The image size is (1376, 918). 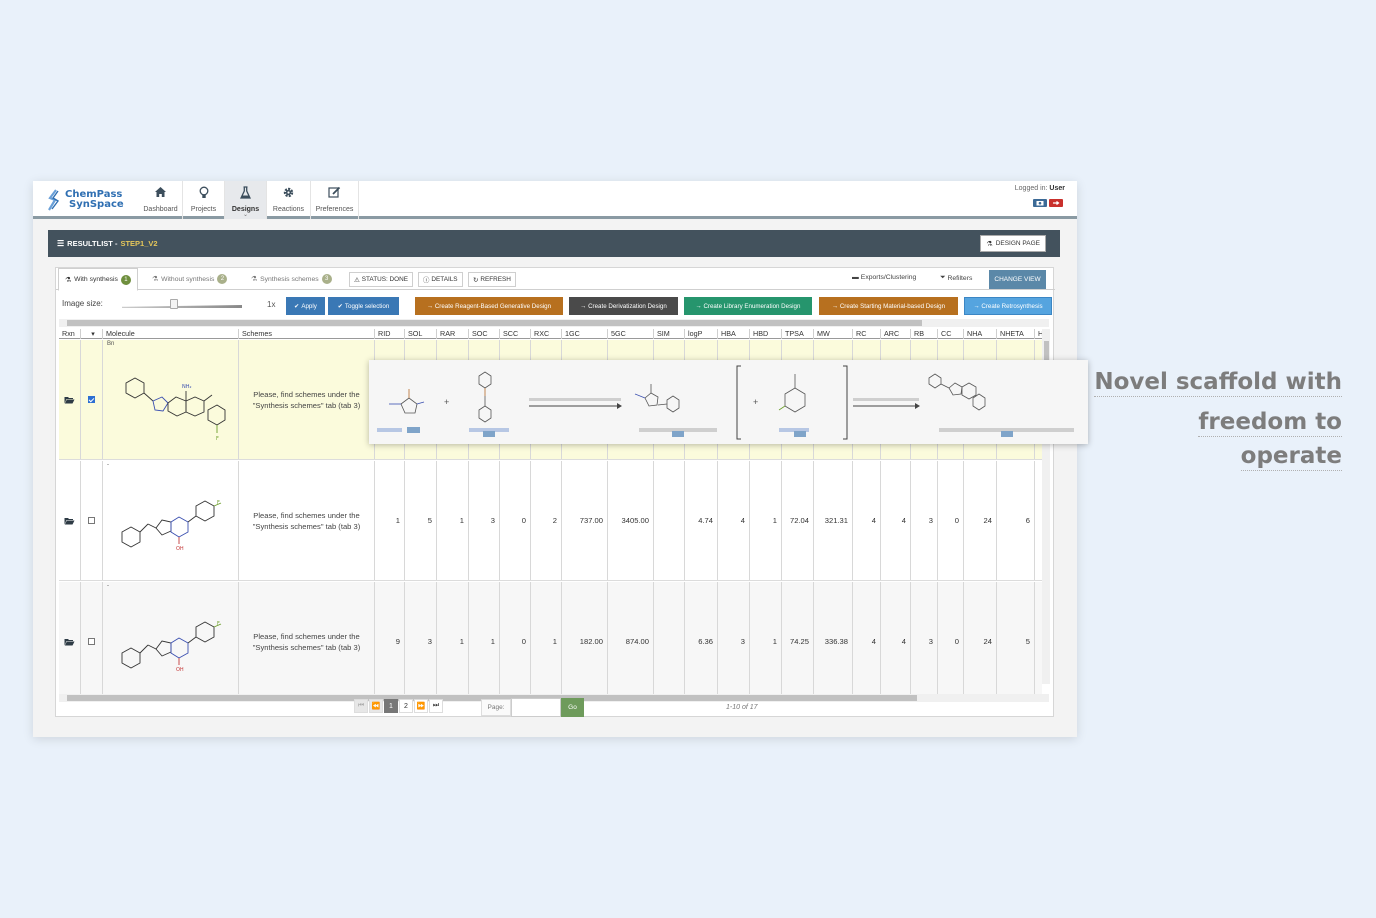 I want to click on column-header: H, so click(x=1038, y=334).